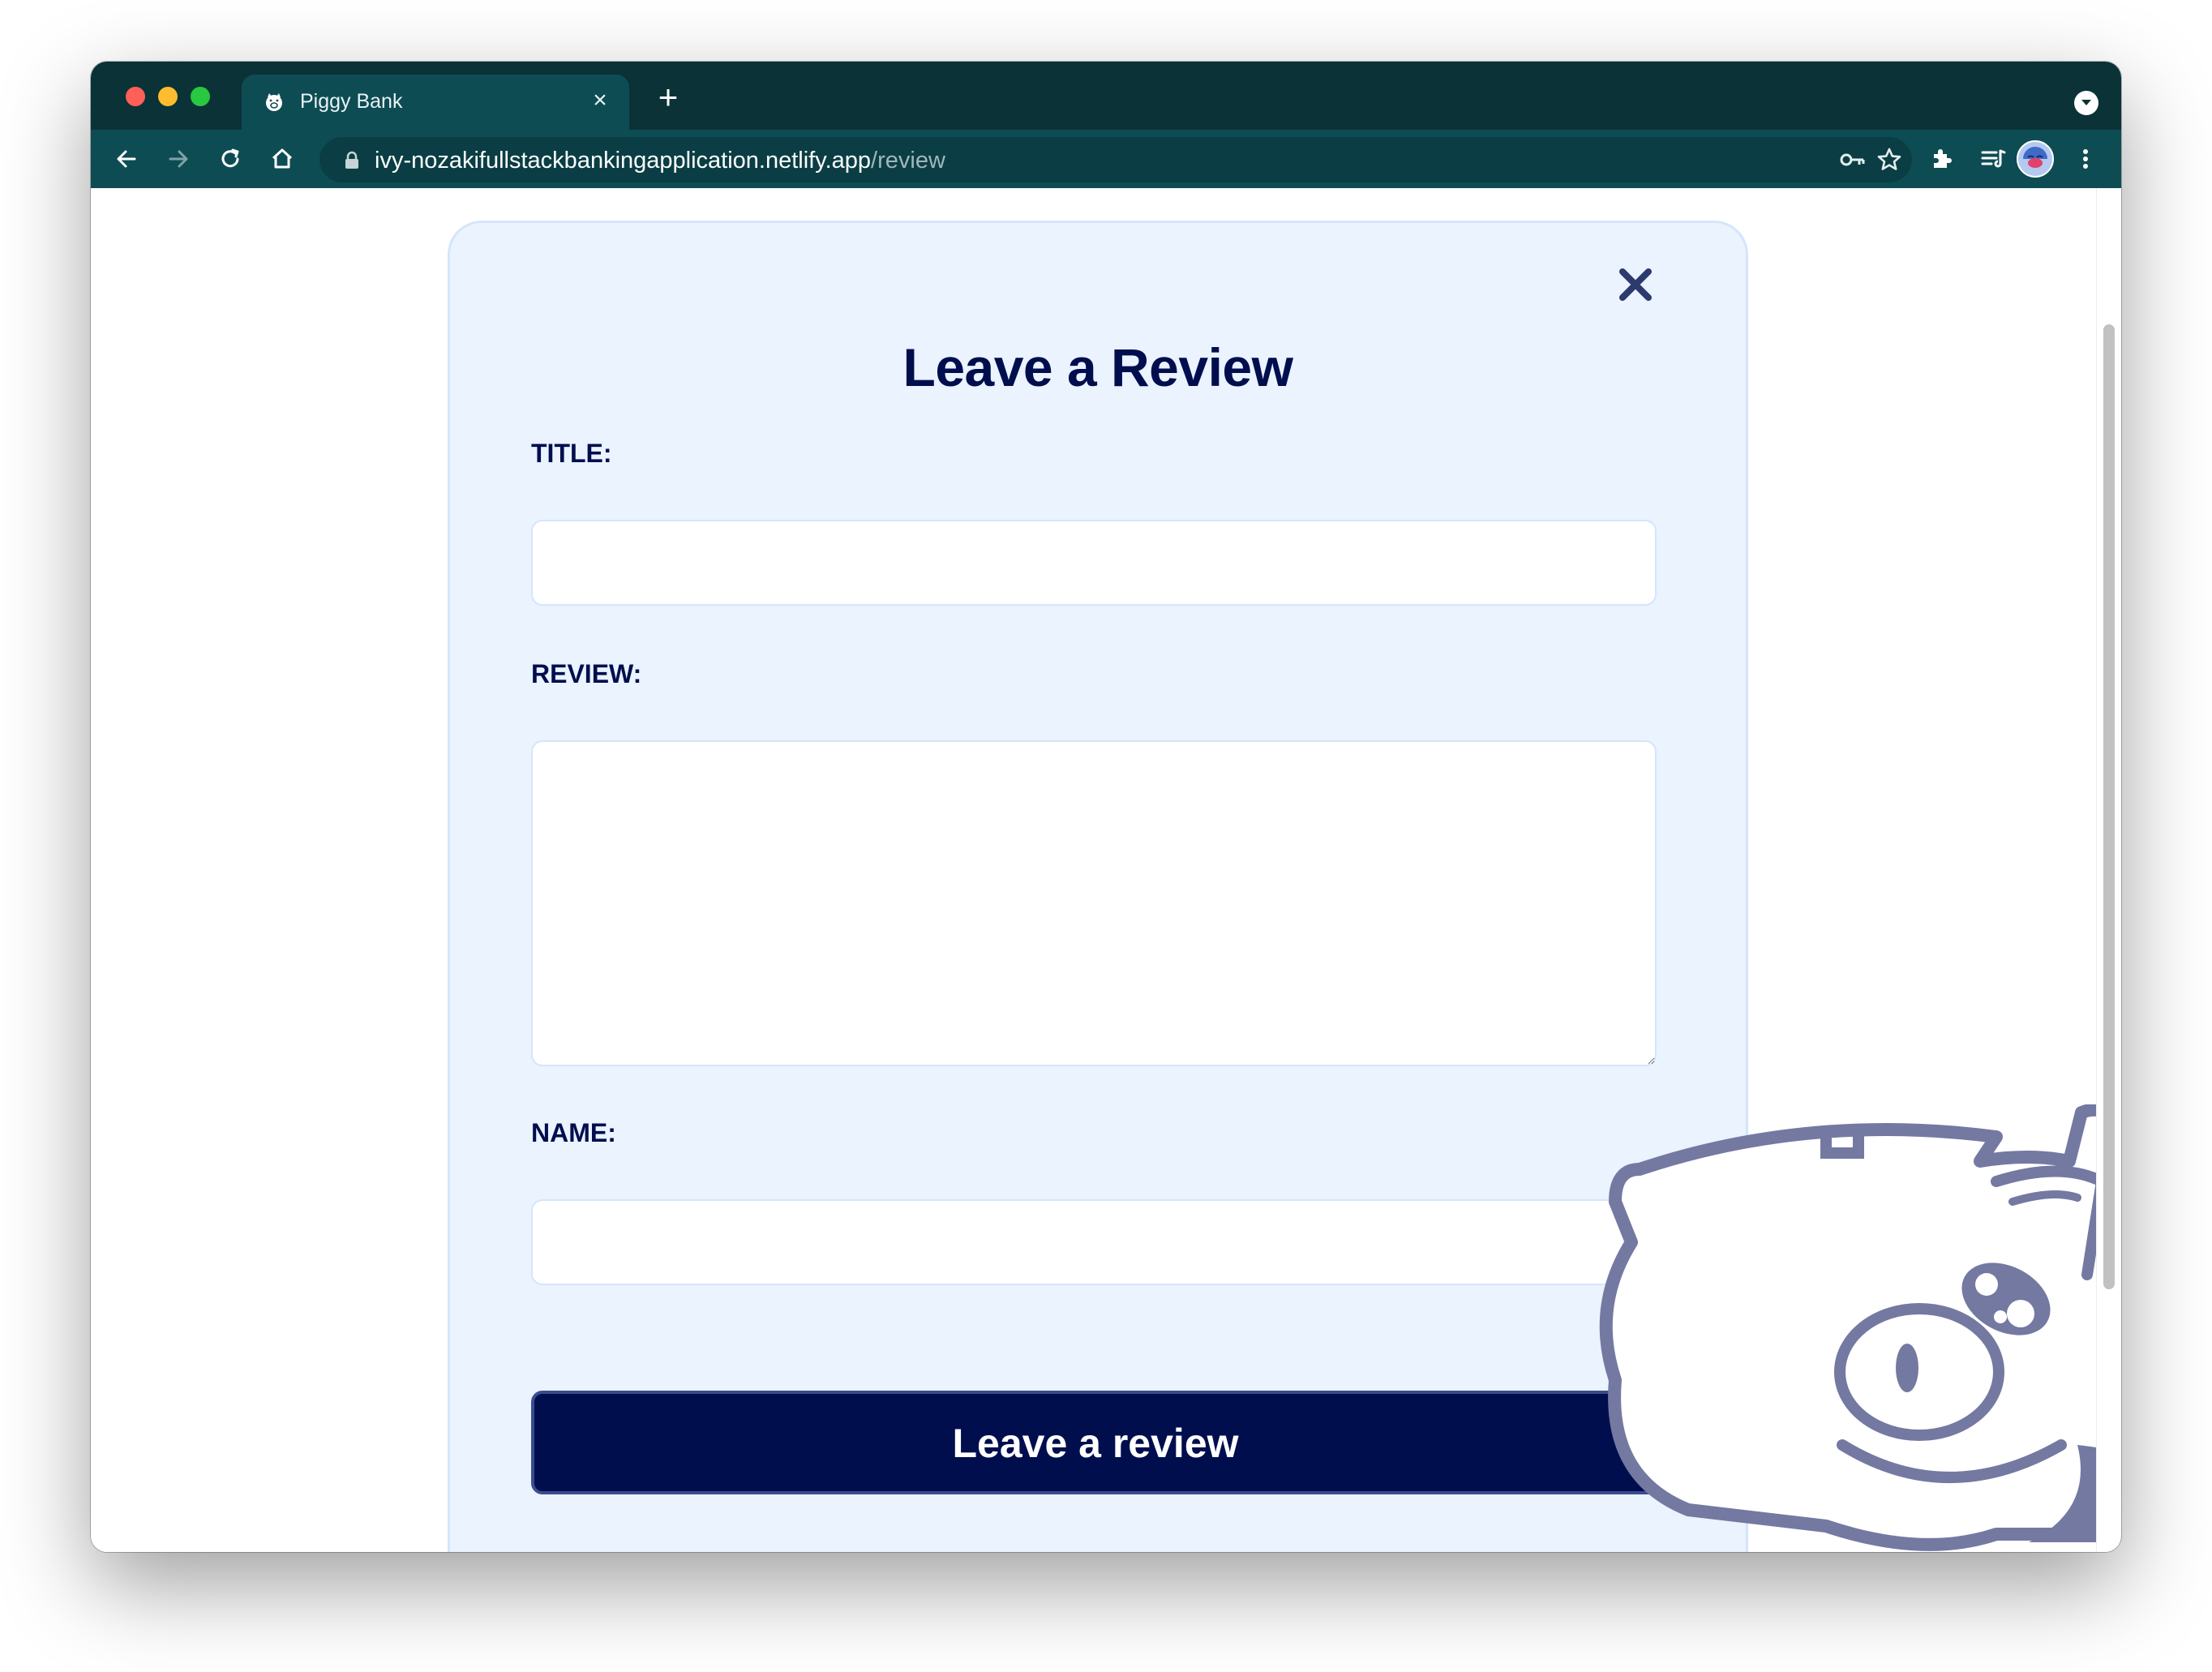 Image resolution: width=2212 pixels, height=1672 pixels. Describe the element at coordinates (1889, 160) in the screenshot. I see `star-icon` at that location.